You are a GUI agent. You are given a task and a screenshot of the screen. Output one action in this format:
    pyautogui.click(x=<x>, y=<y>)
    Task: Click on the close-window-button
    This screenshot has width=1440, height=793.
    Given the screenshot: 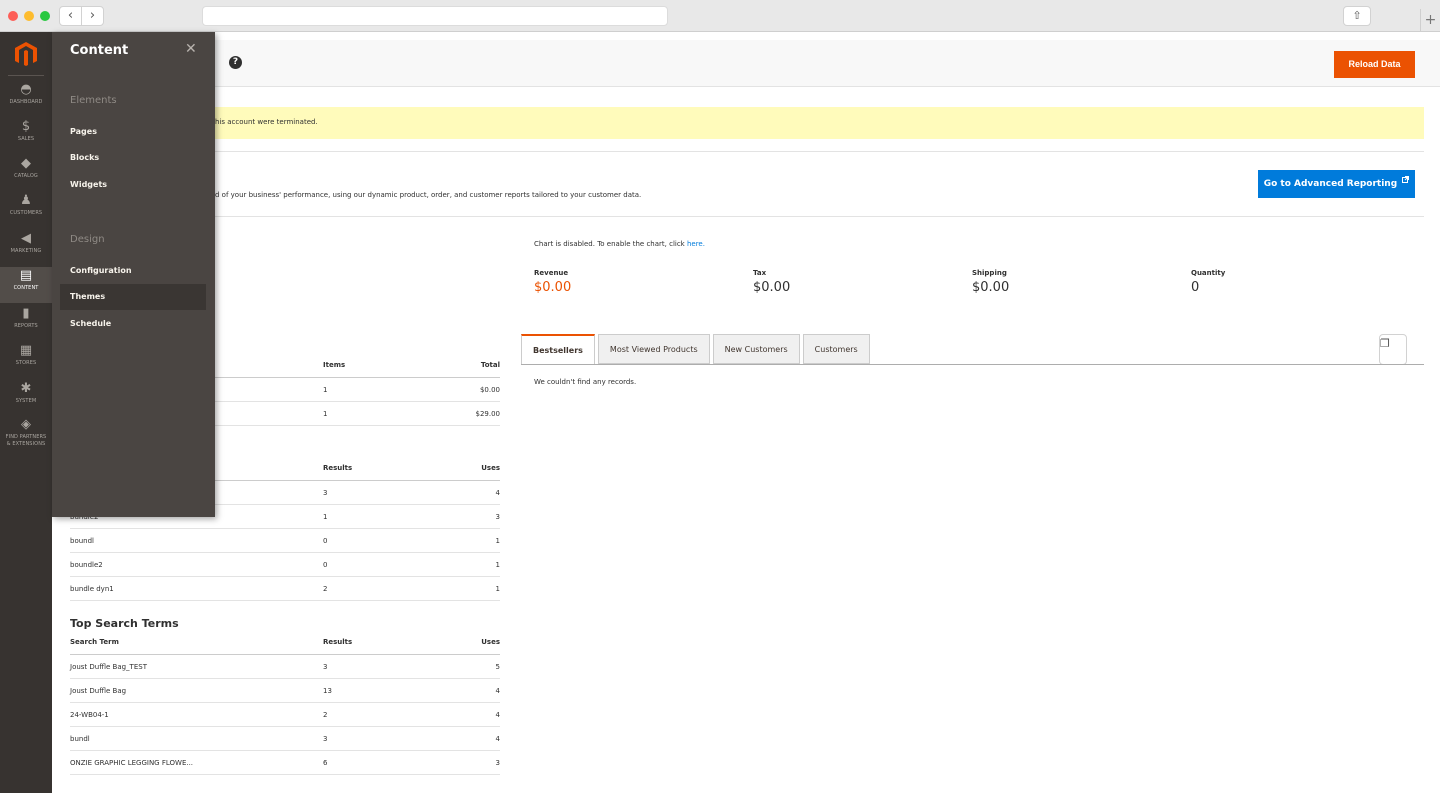 What is the action you would take?
    pyautogui.click(x=13, y=16)
    